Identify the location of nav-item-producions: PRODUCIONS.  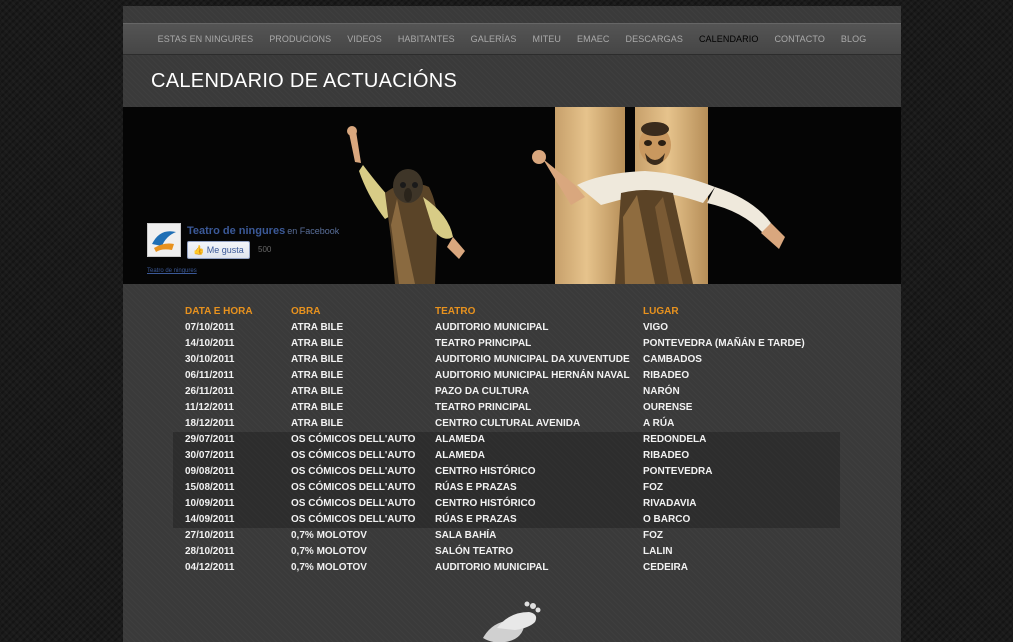
(300, 39).